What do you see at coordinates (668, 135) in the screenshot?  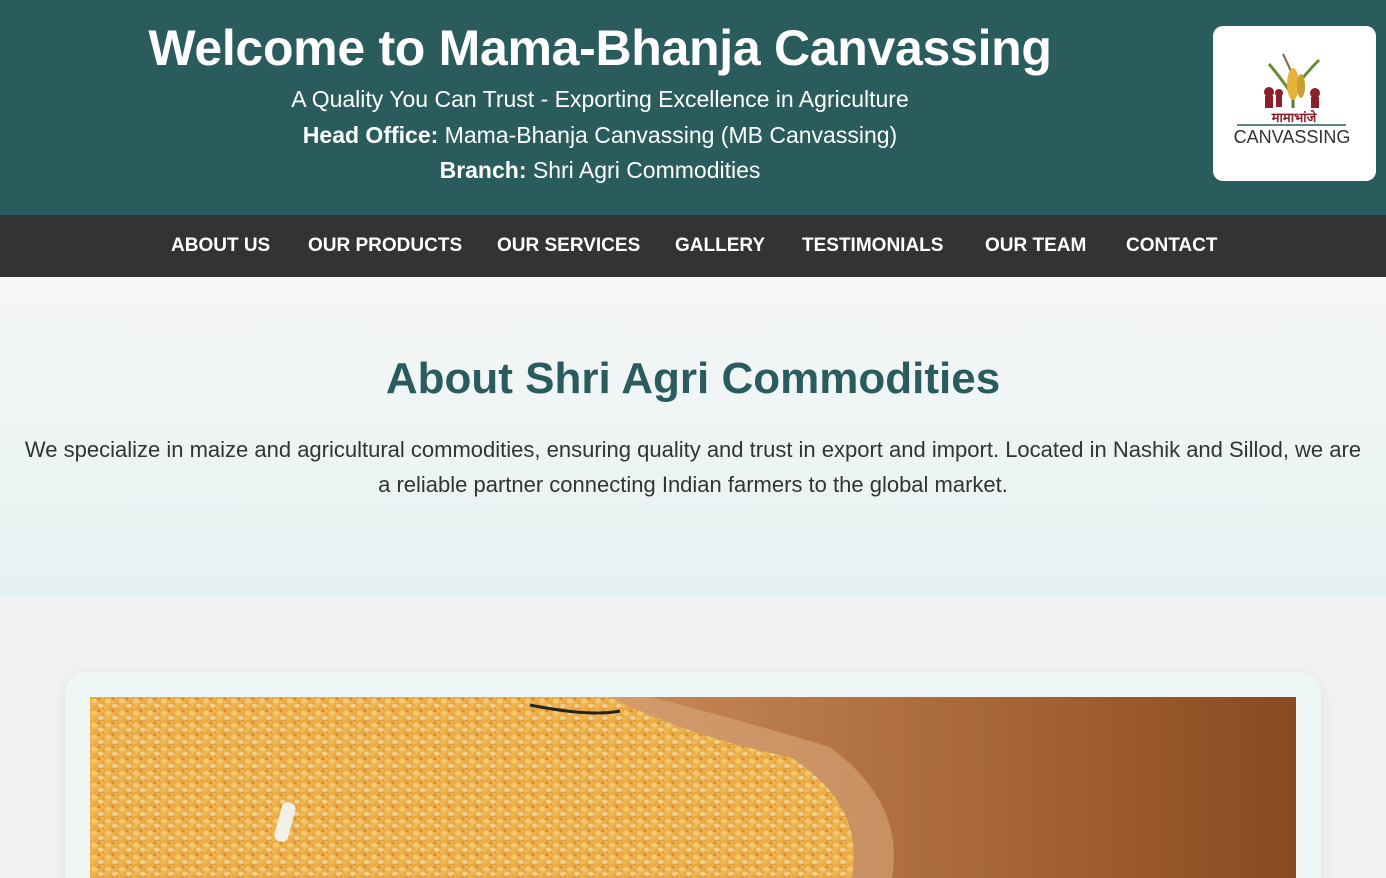 I see `head-office-value: Mama-Bhanja Canvassing (MB Canvassing)` at bounding box center [668, 135].